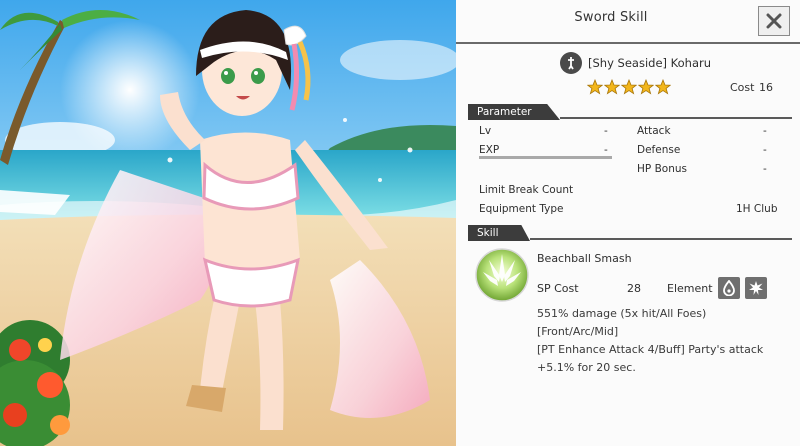 This screenshot has height=446, width=800. What do you see at coordinates (662, 169) in the screenshot?
I see `hp-bonus-label: HP Bonus` at bounding box center [662, 169].